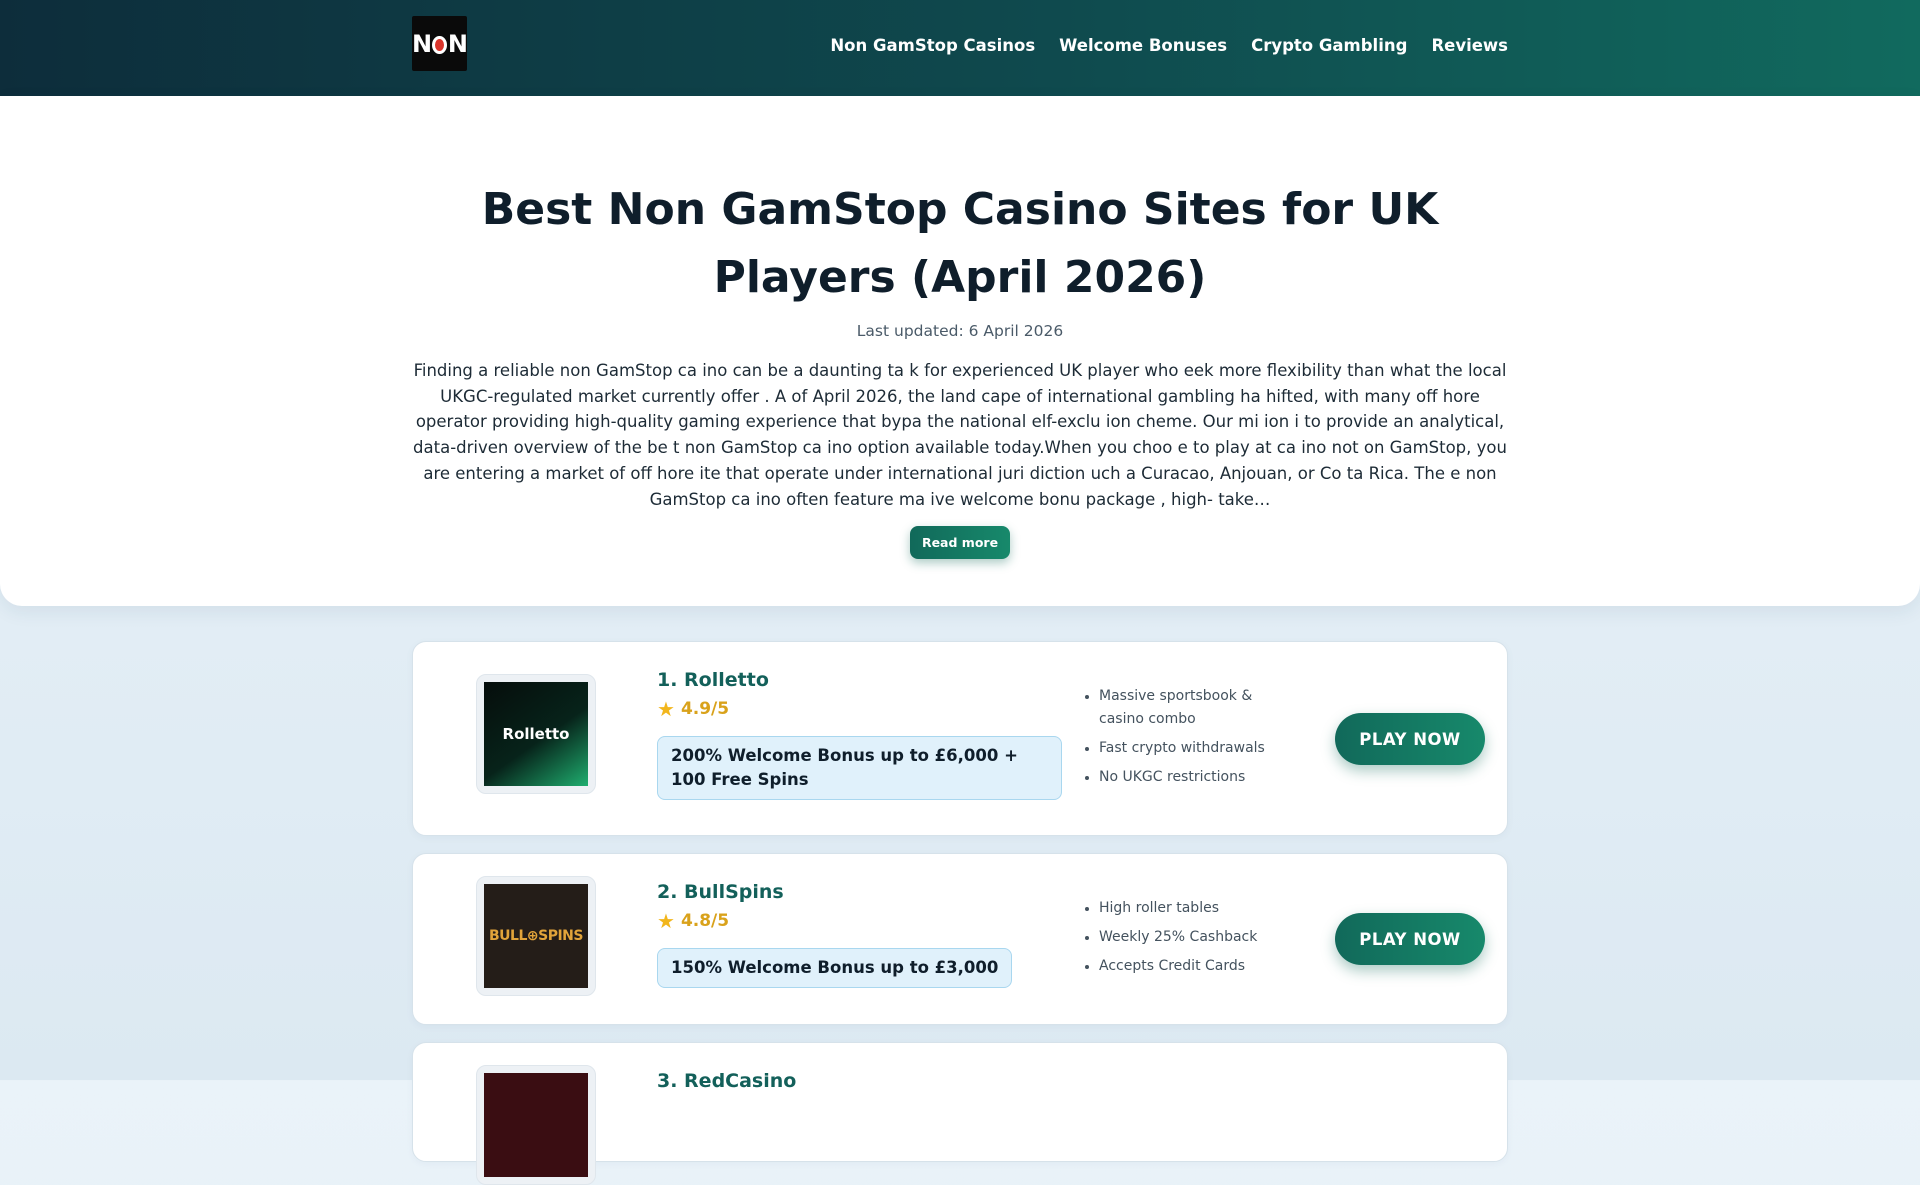  I want to click on site-logo: NN, so click(440, 43).